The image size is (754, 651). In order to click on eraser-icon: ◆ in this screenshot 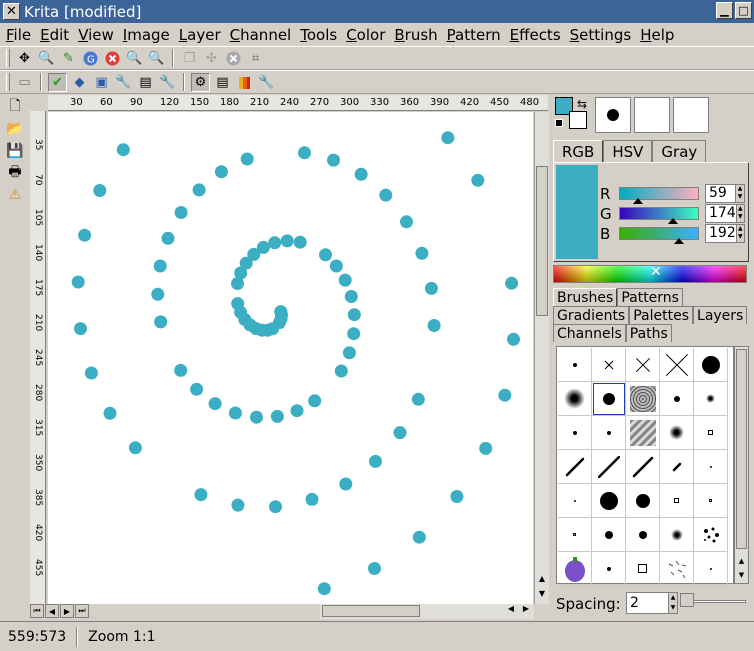, I will do `click(79, 82)`.